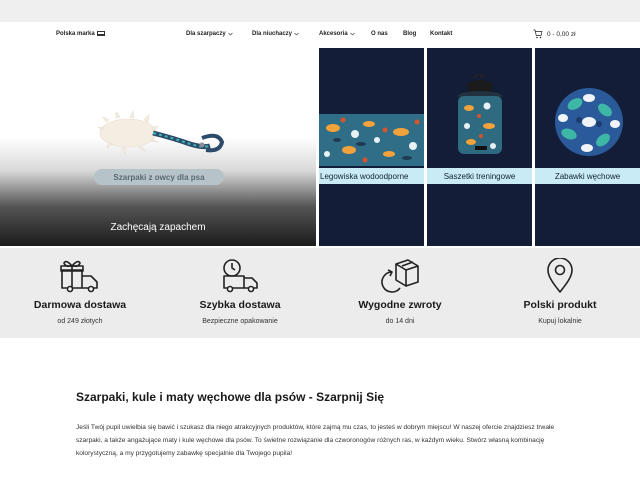 The height and width of the screenshot is (480, 640). I want to click on hero-caption: Zachęcają zapachem, so click(158, 227).